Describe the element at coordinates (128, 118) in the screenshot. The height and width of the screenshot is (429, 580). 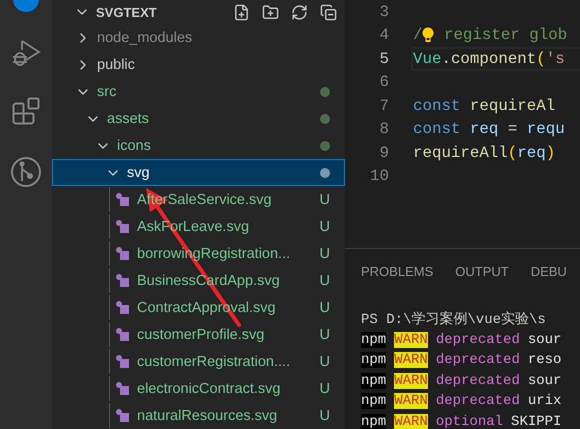
I see `folder-name: assets` at that location.